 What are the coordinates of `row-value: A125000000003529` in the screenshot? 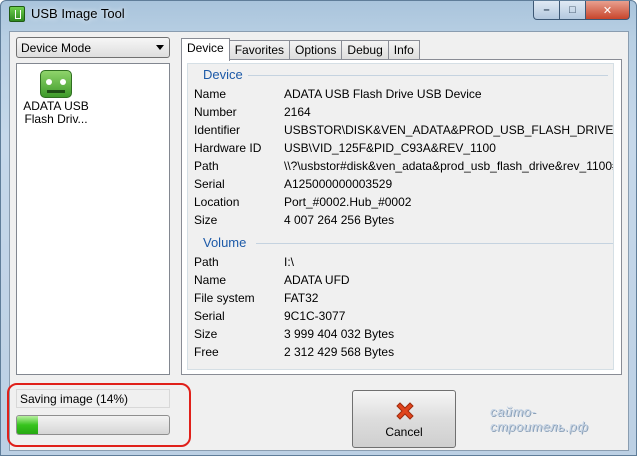 It's located at (338, 184).